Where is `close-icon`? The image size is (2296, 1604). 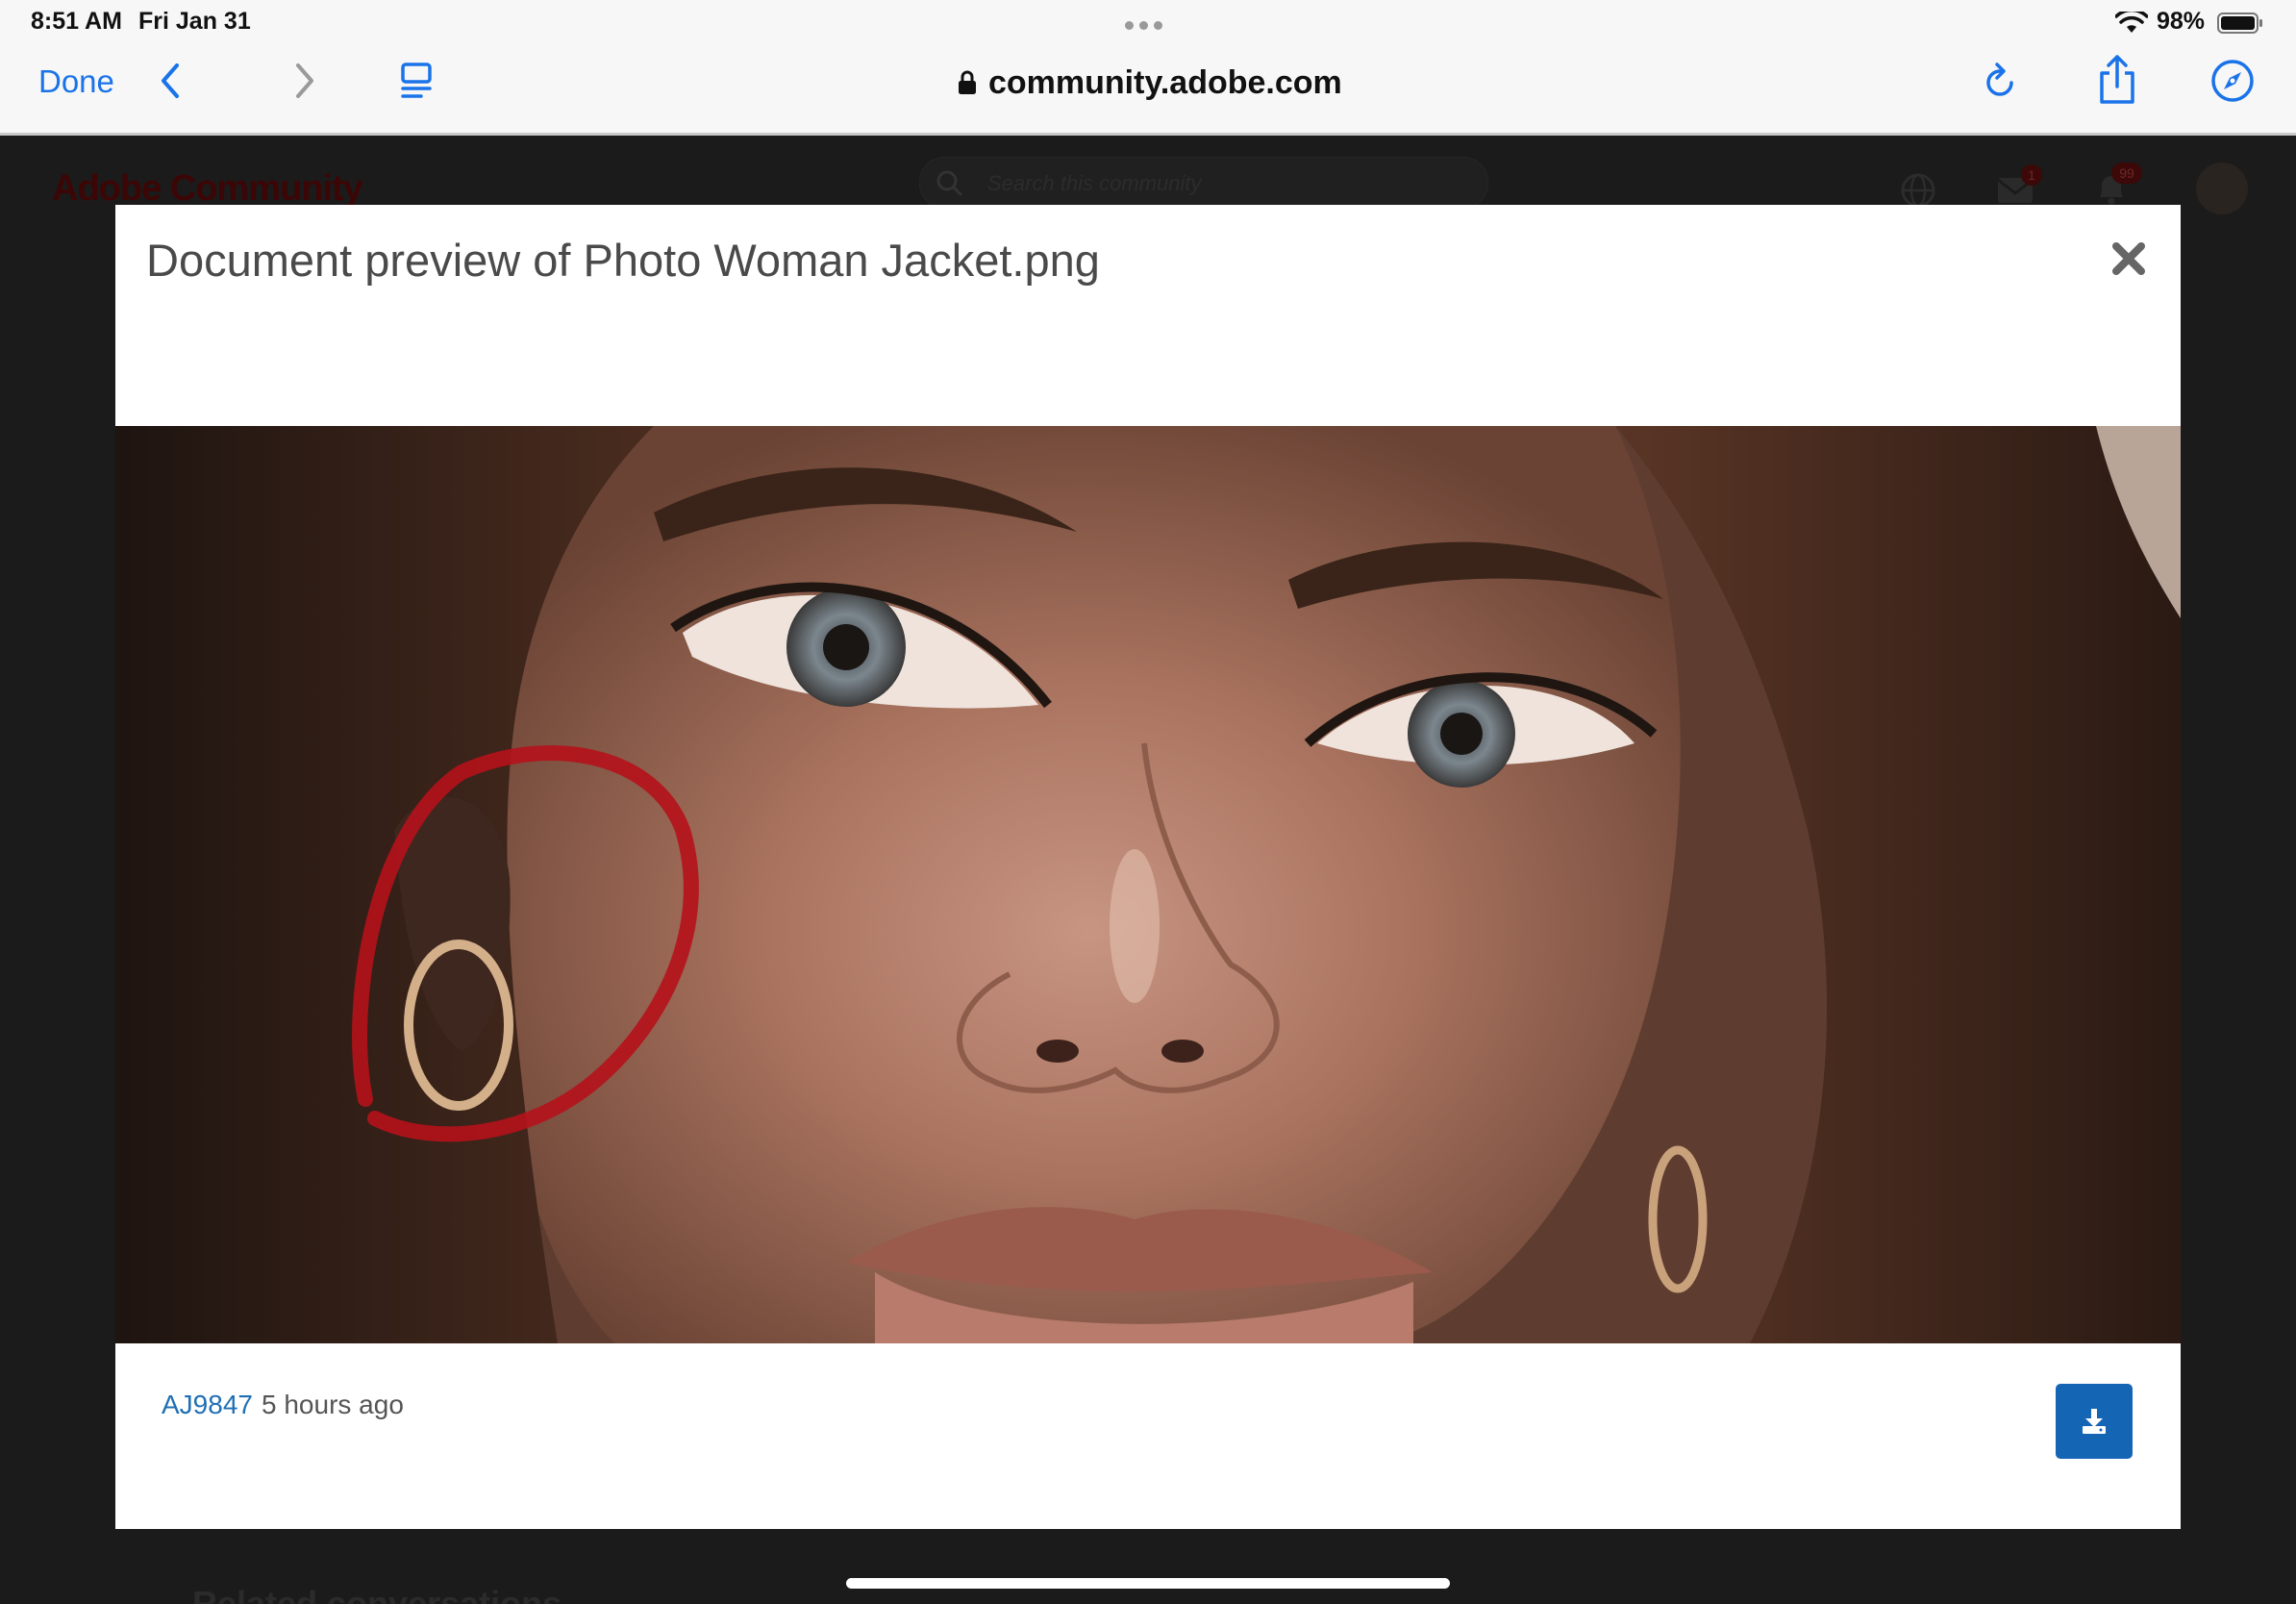 close-icon is located at coordinates (2128, 258).